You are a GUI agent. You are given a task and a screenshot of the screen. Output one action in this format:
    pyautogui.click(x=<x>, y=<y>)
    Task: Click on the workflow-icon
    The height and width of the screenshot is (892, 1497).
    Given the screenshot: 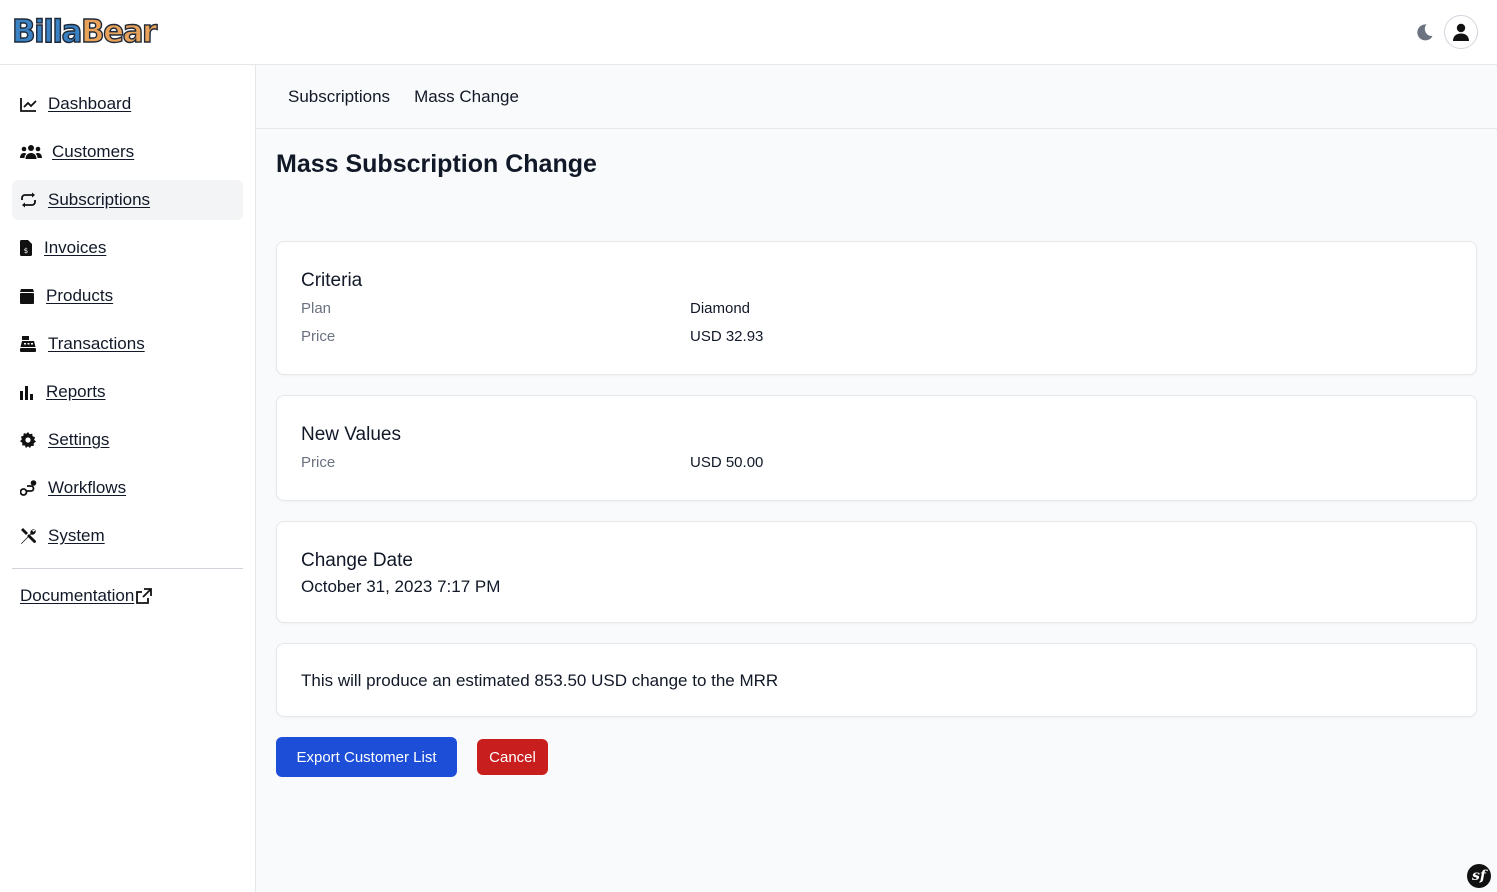 What is the action you would take?
    pyautogui.click(x=30, y=488)
    